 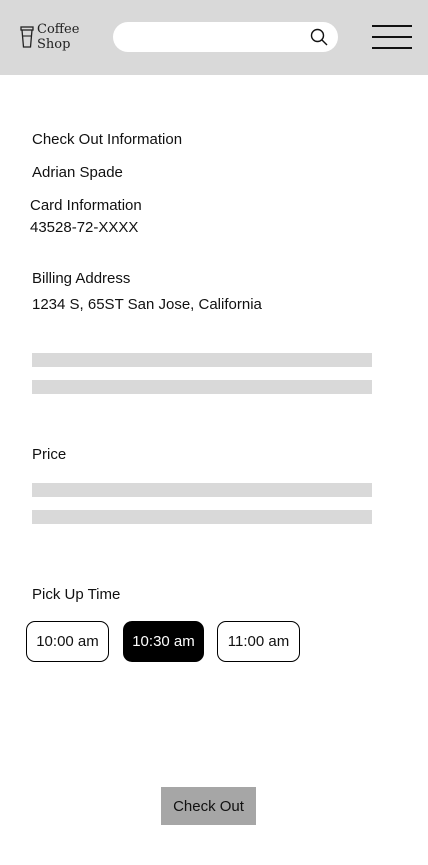 What do you see at coordinates (84, 227) in the screenshot?
I see `card-number: 43528-72-XXXX` at bounding box center [84, 227].